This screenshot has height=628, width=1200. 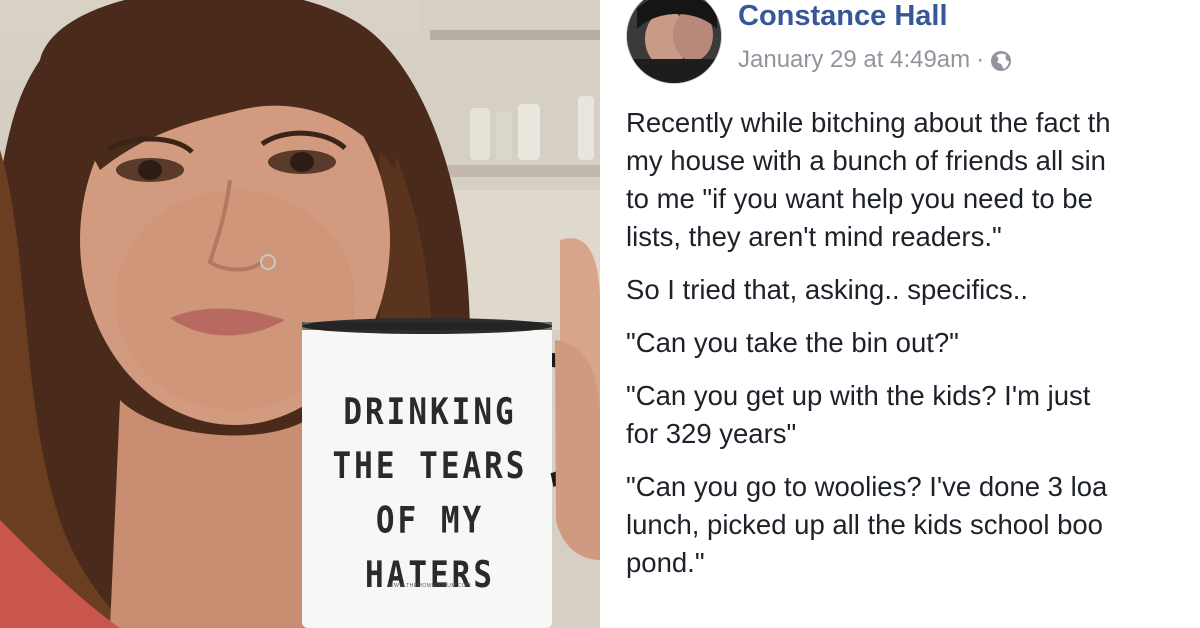 What do you see at coordinates (430, 493) in the screenshot?
I see `mug-slogan: DRINKING THE TEARS OF MY HATERS` at bounding box center [430, 493].